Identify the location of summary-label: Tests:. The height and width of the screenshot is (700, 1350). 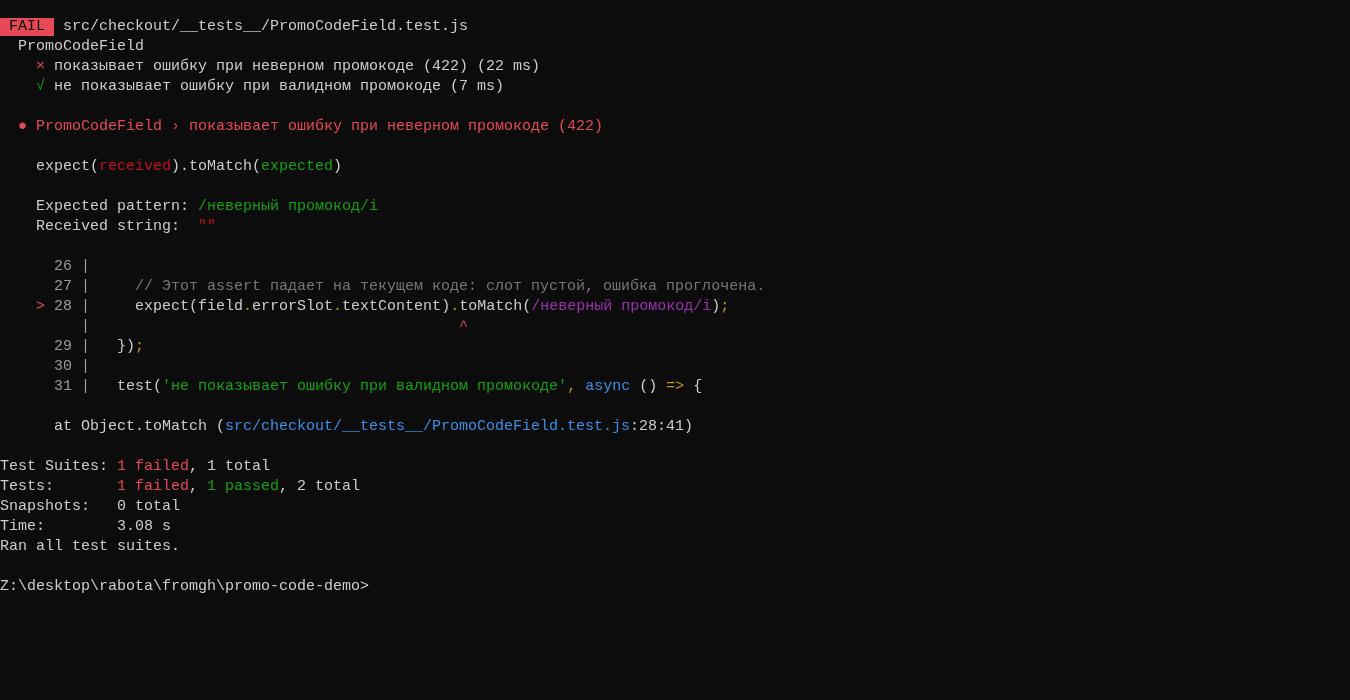
(27, 487).